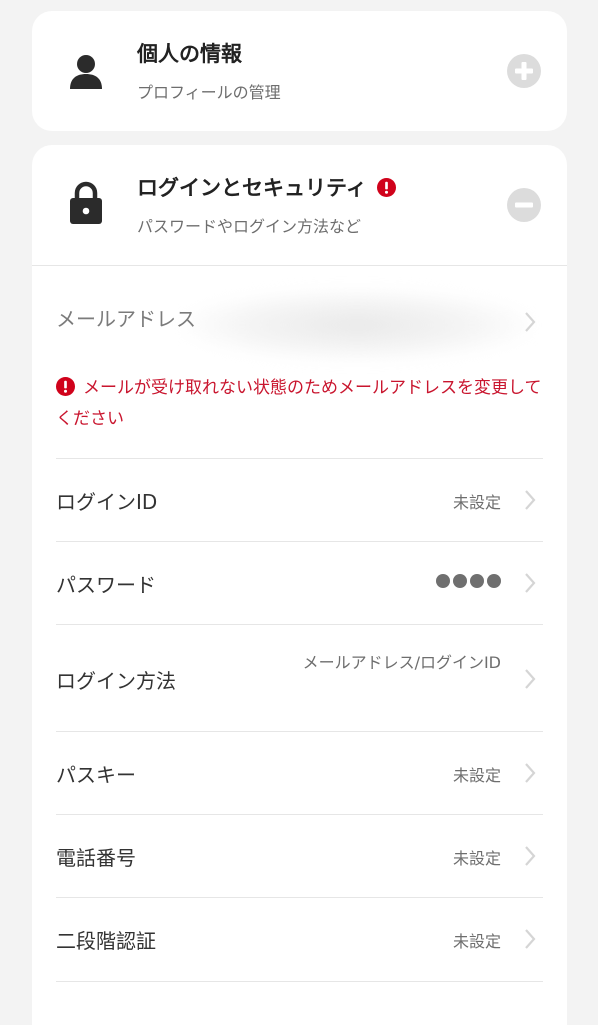 This screenshot has width=598, height=1025. I want to click on login-method-value: メールアドレス/ログインID, so click(401, 662).